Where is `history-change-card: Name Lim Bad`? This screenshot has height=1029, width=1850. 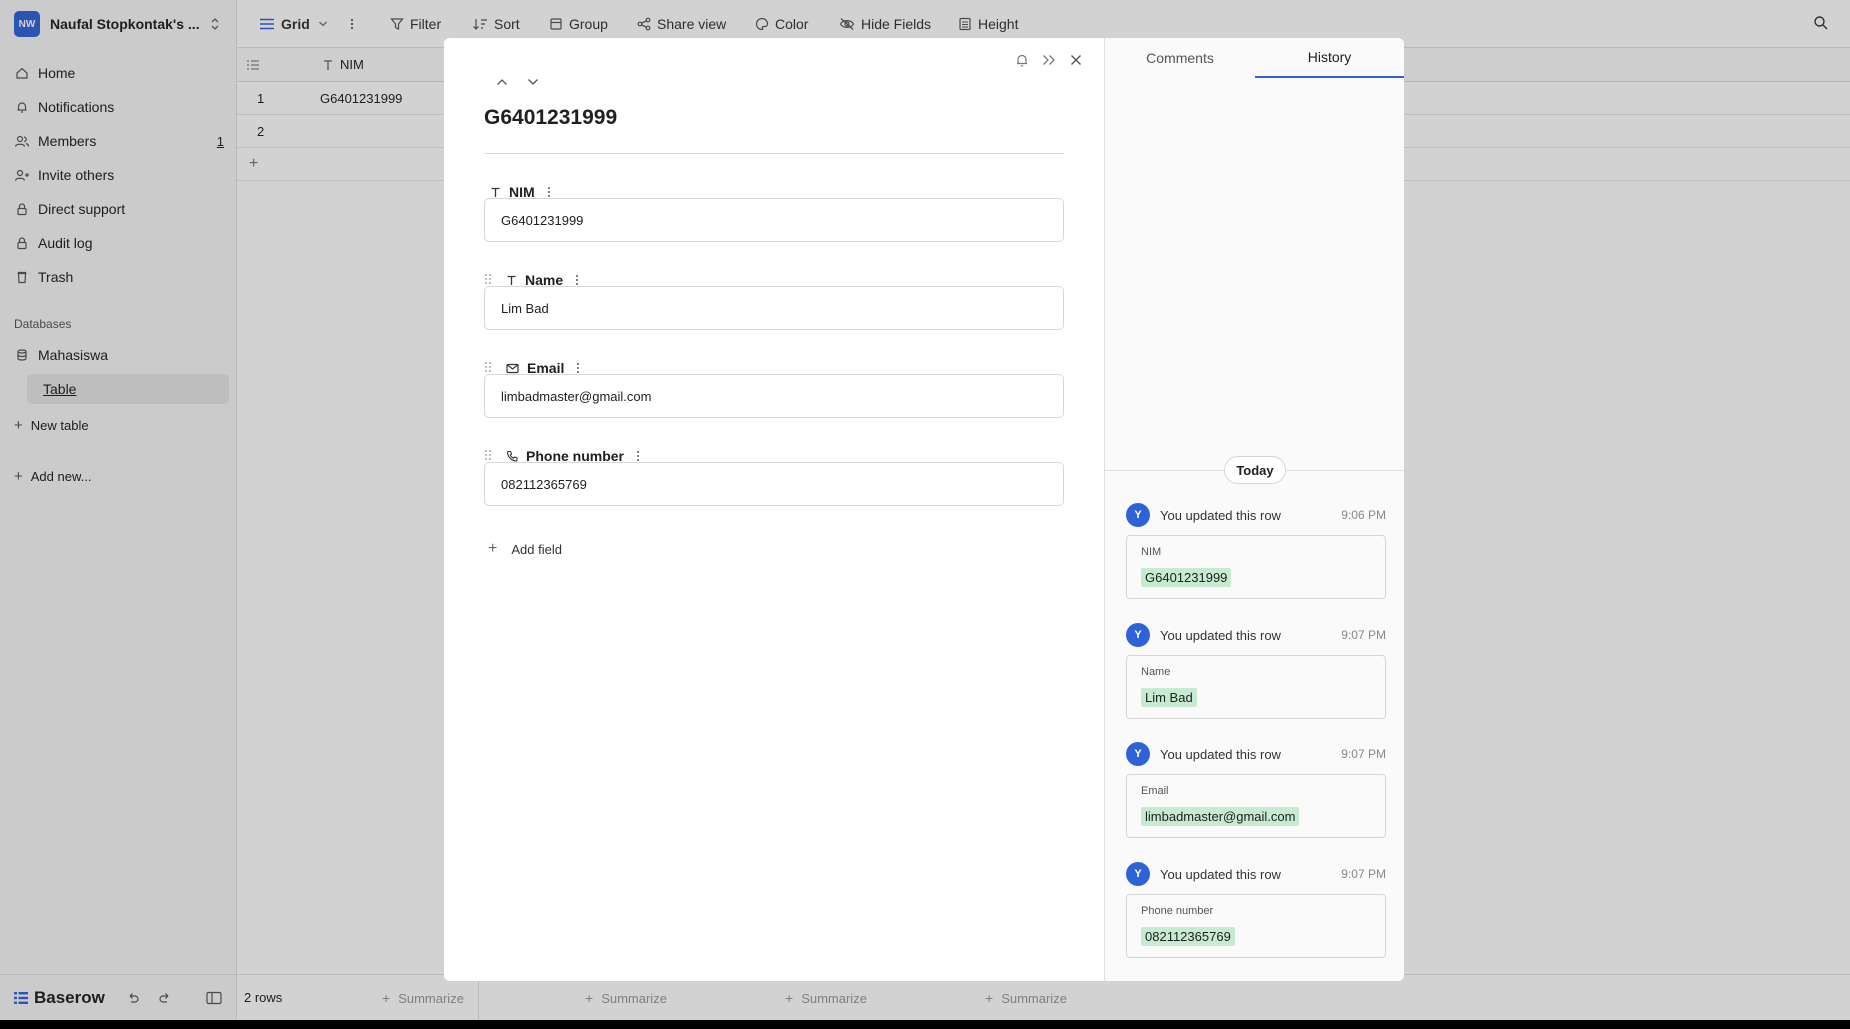 history-change-card: Name Lim Bad is located at coordinates (1256, 687).